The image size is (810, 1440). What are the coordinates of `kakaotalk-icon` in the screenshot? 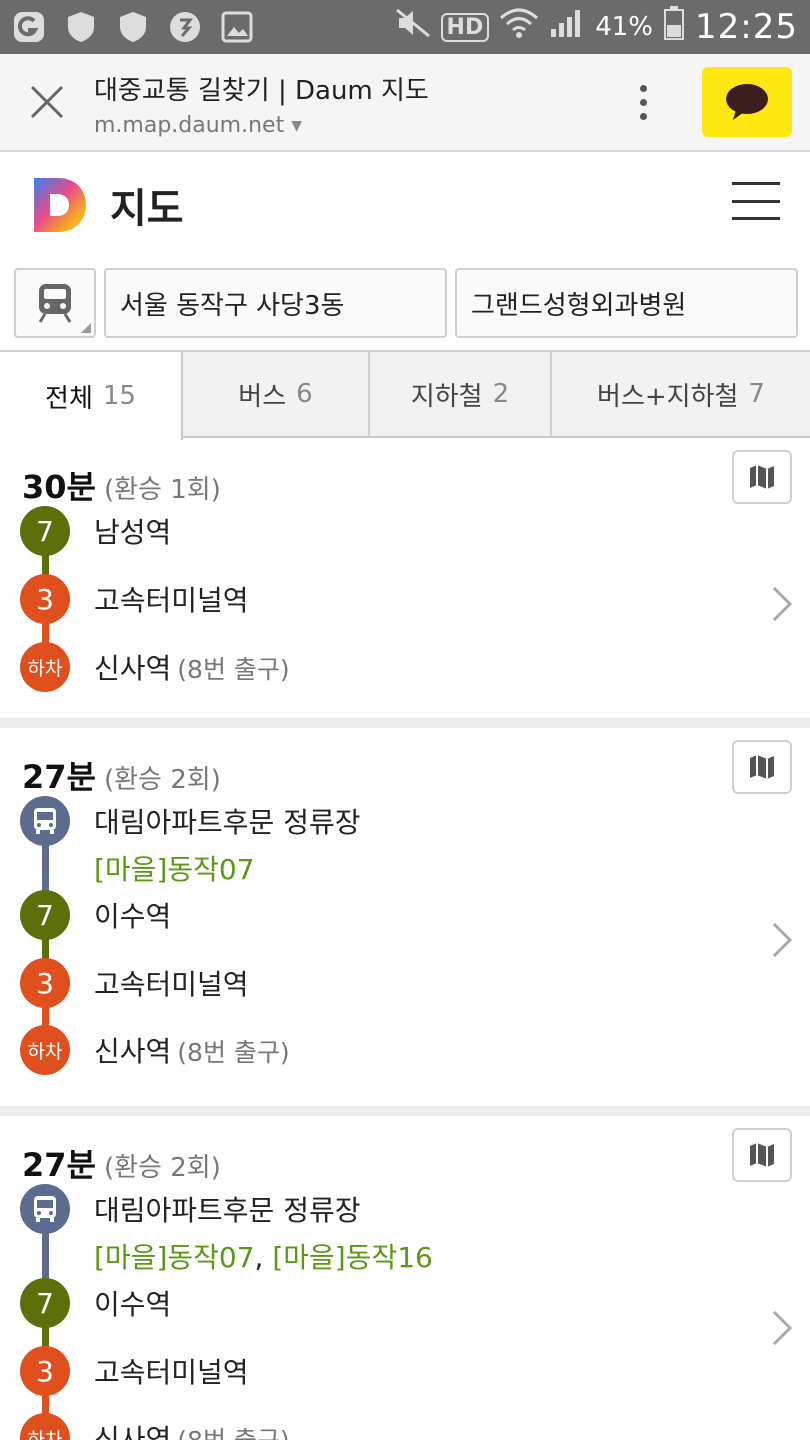 It's located at (747, 102).